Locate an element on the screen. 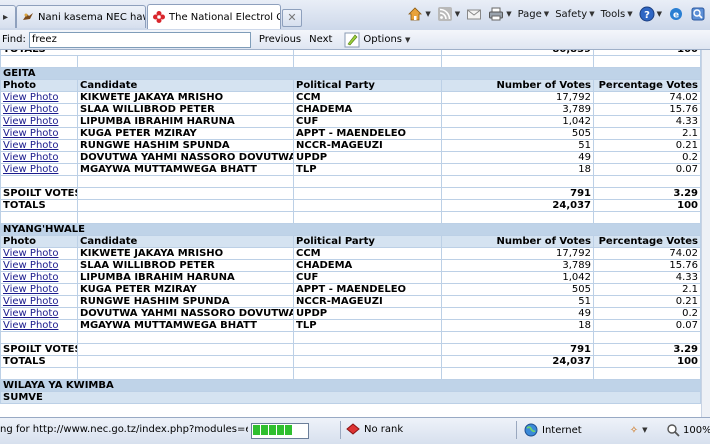 Image resolution: width=710 pixels, height=444 pixels. ie-logo-icon: e is located at coordinates (676, 14).